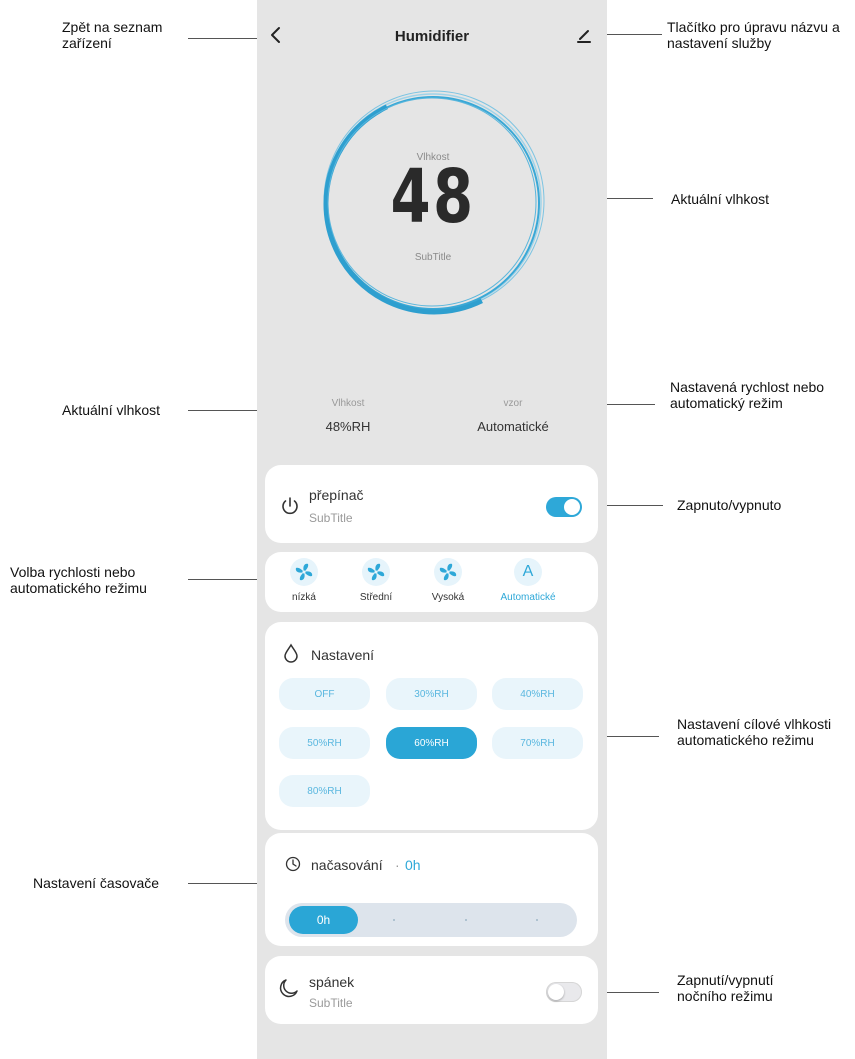 The height and width of the screenshot is (1059, 855). What do you see at coordinates (584, 35) in the screenshot?
I see `edit-icon` at bounding box center [584, 35].